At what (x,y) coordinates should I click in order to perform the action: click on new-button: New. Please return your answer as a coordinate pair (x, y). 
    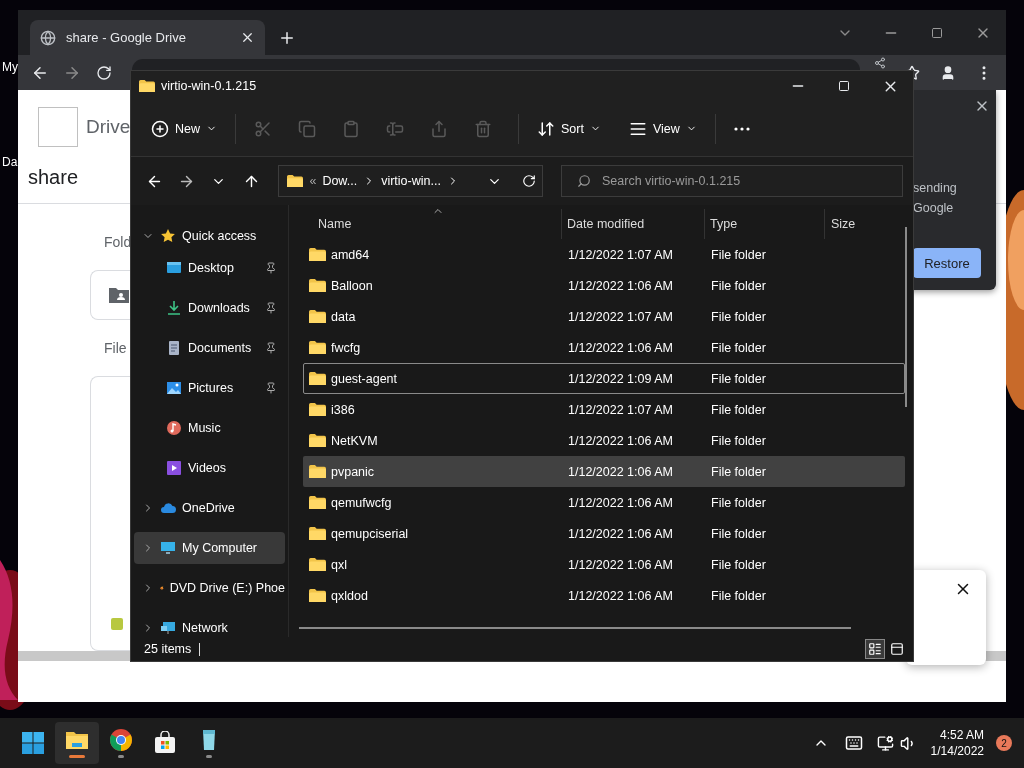
    Looking at the image, I should click on (184, 128).